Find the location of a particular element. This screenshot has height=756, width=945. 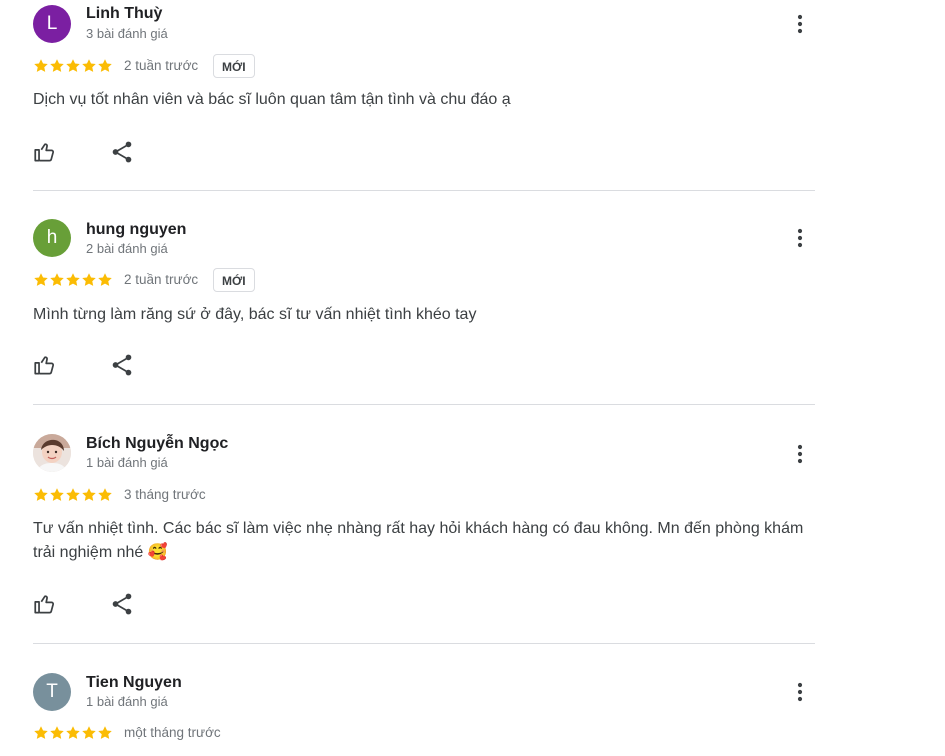

reviewer-name: Tien Nguyen is located at coordinates (134, 683).